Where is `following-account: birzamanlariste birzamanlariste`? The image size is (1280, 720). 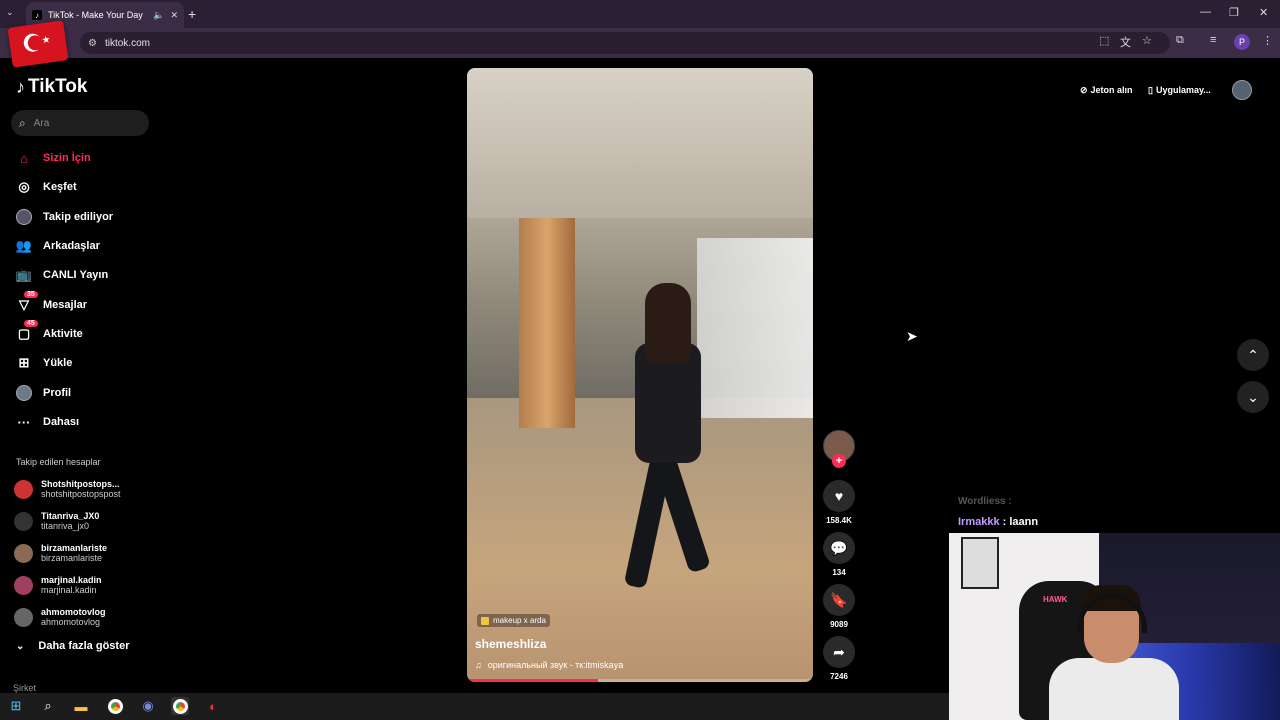 following-account: birzamanlariste birzamanlariste is located at coordinates (84, 553).